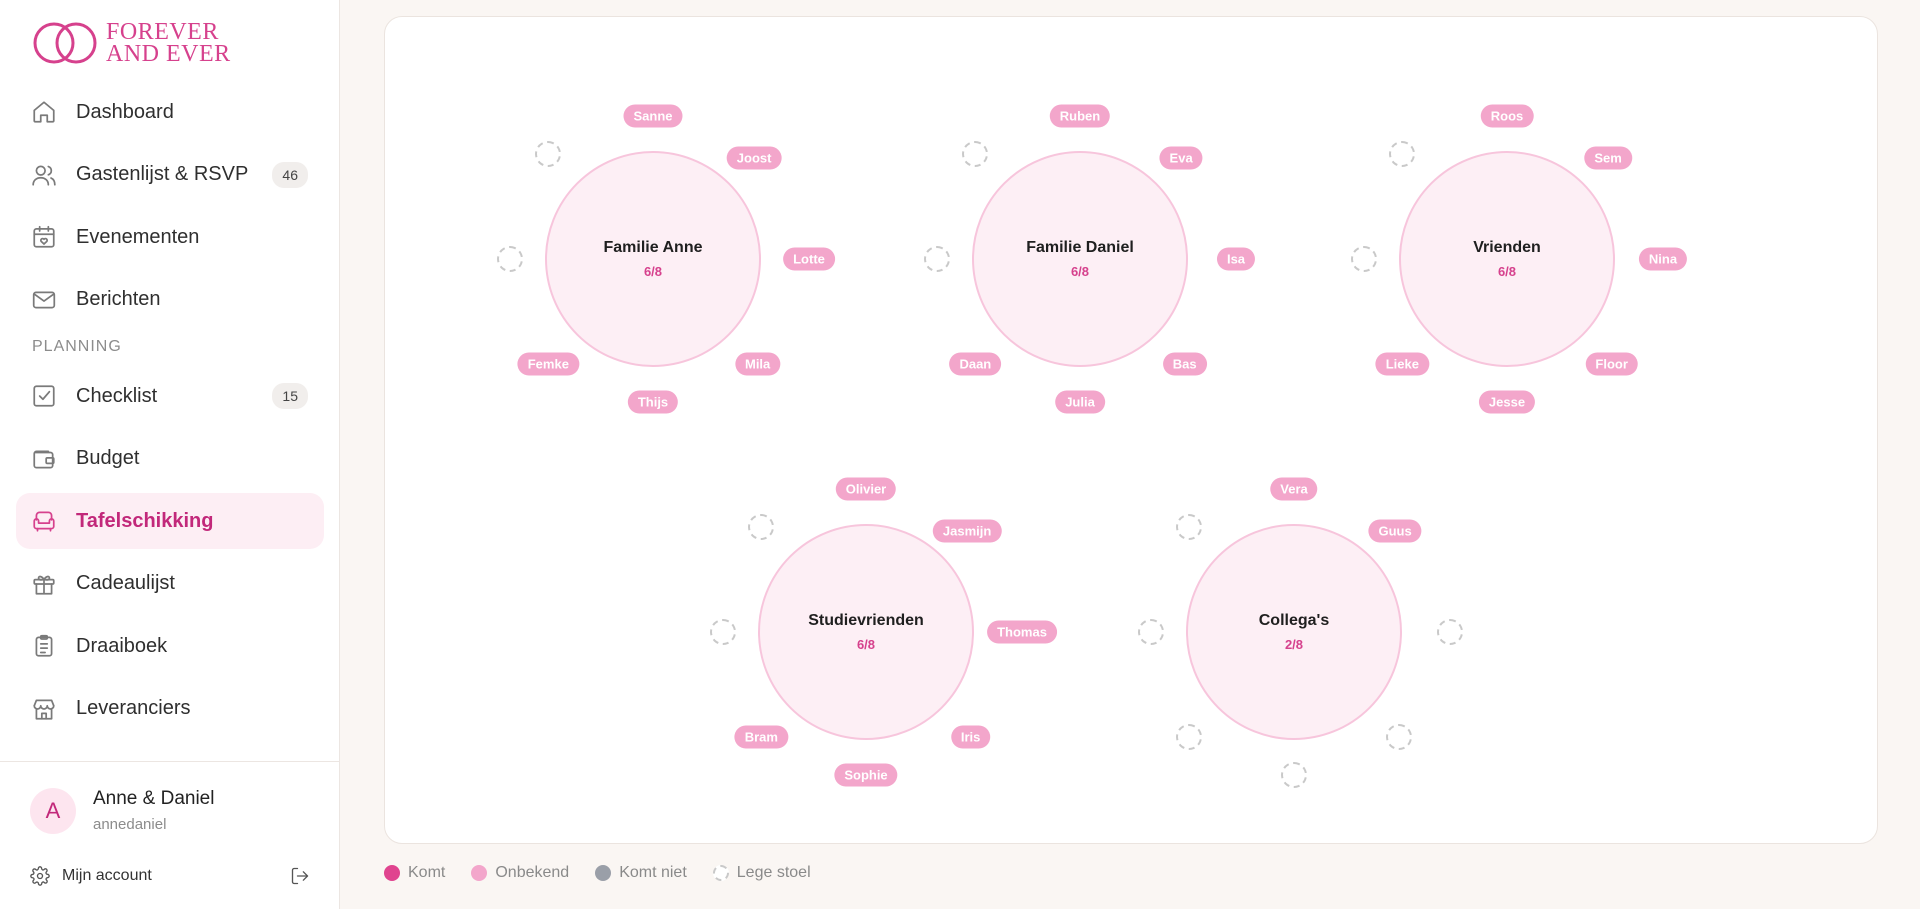 This screenshot has height=909, width=1920. What do you see at coordinates (866, 489) in the screenshot?
I see `guest-seat: Olivier` at bounding box center [866, 489].